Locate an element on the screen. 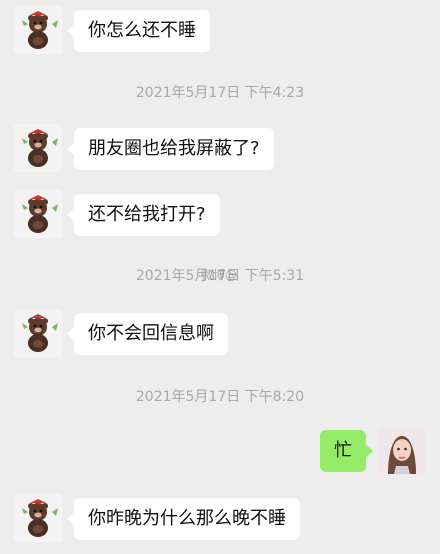 The height and width of the screenshot is (554, 440). message-row: 你怎么还不睡 is located at coordinates (118, 30).